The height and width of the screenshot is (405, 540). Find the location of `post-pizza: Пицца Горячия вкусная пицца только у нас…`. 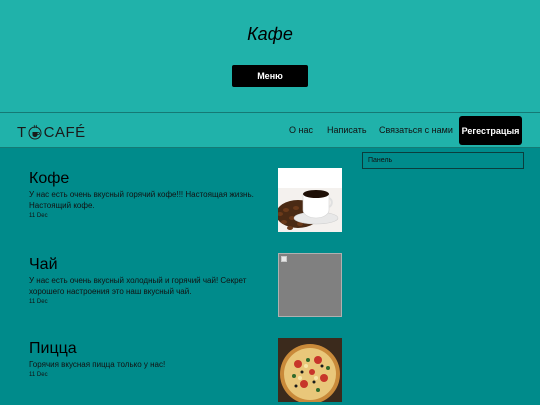

post-pizza: Пицца Горячия вкусная пицца только у нас… is located at coordinates (149, 359).